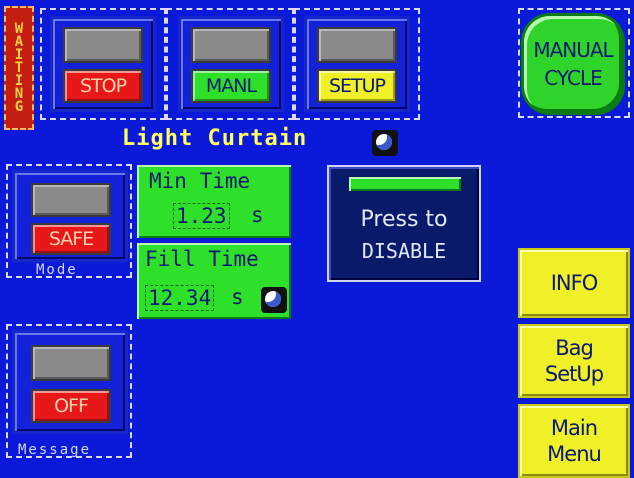  I want to click on setup-button-group: SETUP, so click(357, 64).